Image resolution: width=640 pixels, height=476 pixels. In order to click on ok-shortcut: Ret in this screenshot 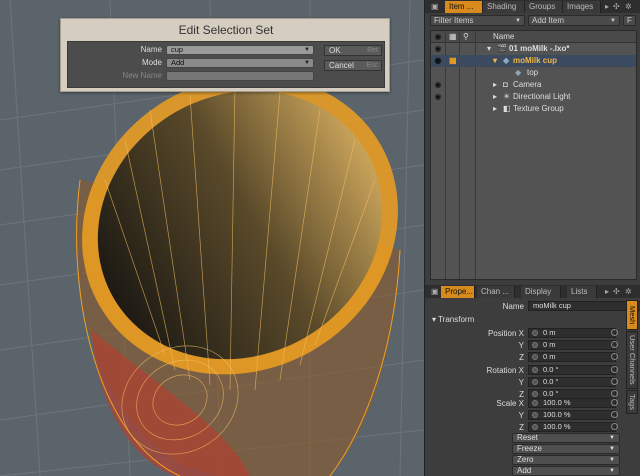, I will do `click(372, 50)`.